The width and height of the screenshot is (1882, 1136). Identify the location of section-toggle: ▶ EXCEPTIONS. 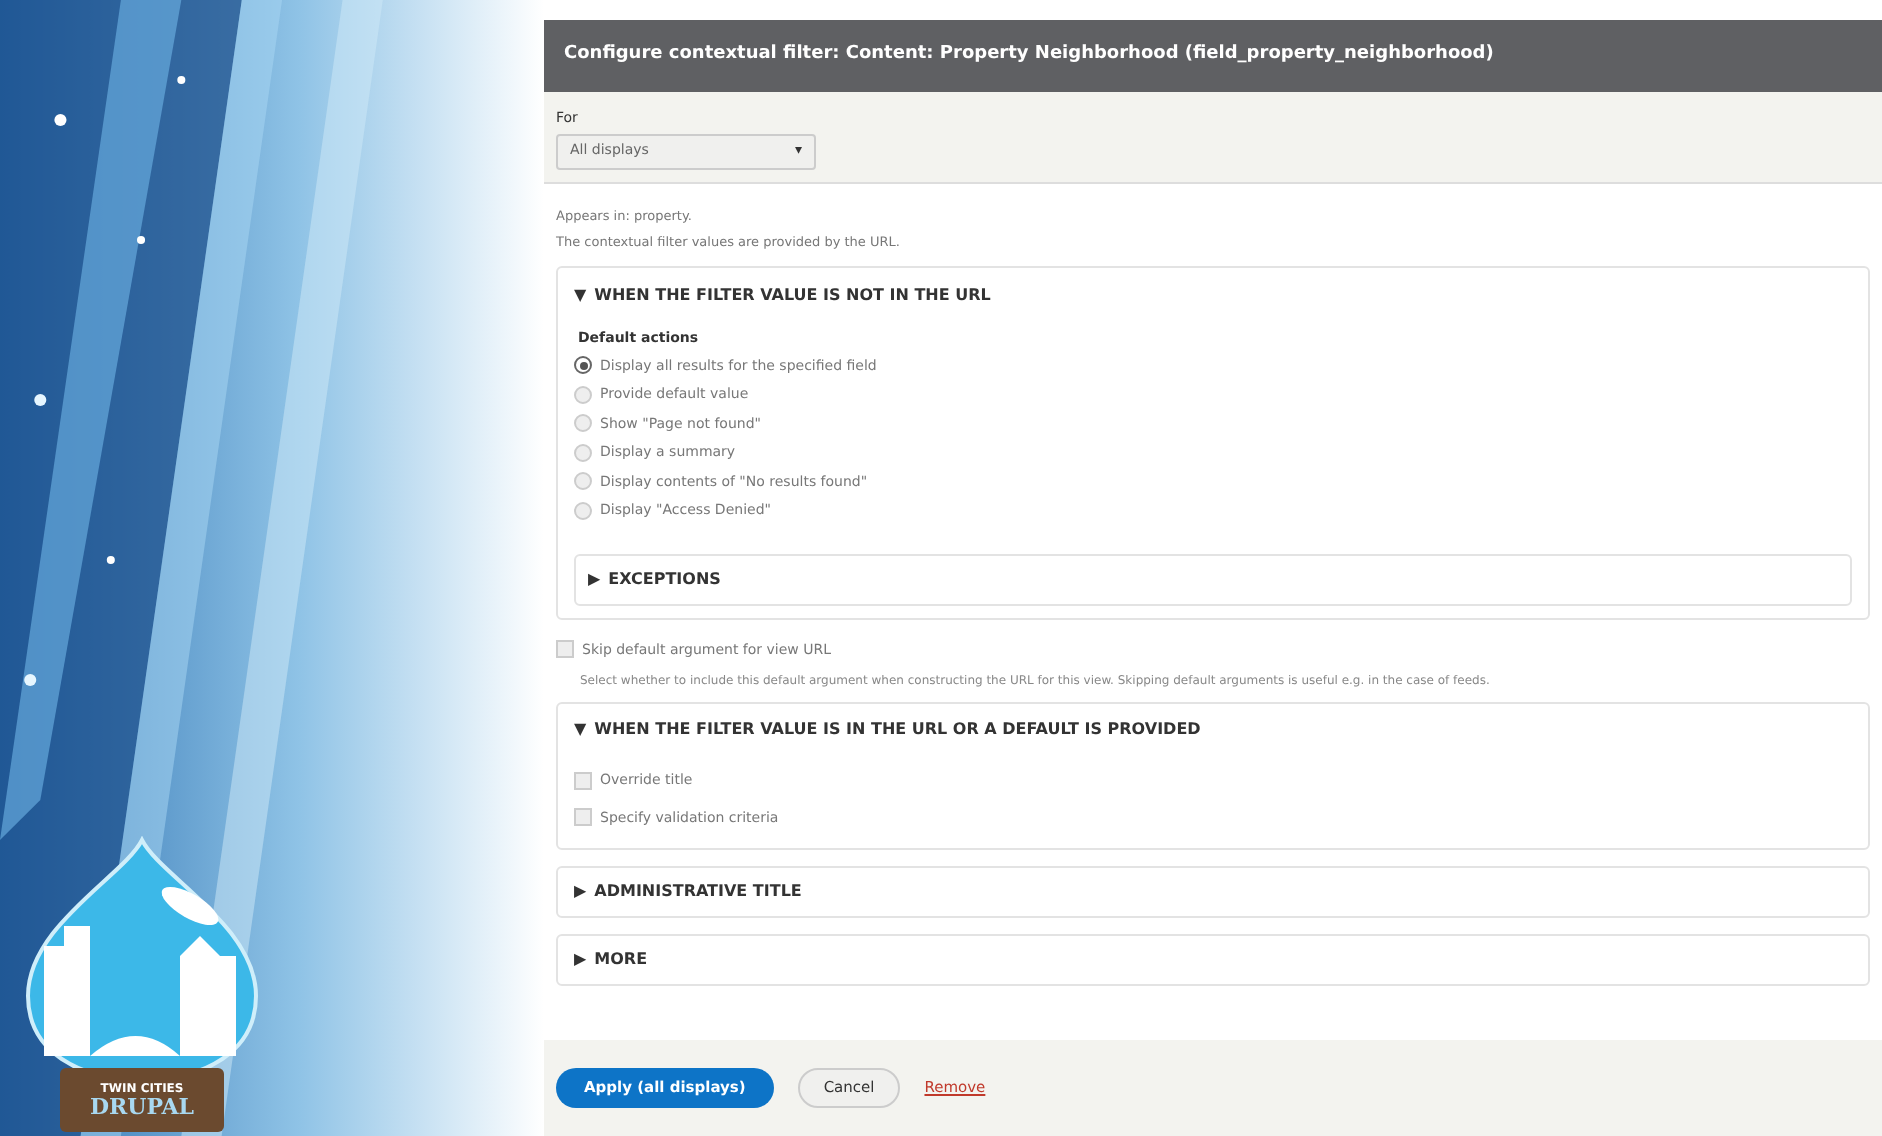
(1213, 579).